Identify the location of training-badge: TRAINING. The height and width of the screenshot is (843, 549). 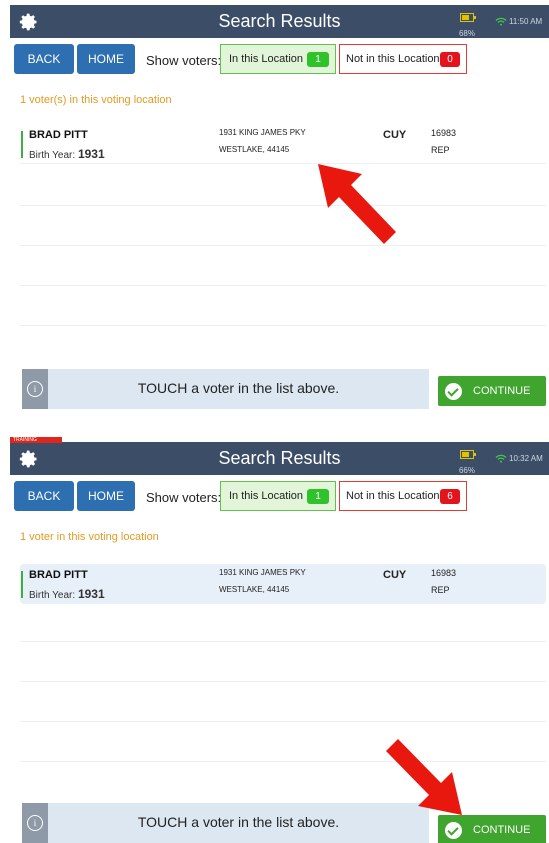
(36, 440).